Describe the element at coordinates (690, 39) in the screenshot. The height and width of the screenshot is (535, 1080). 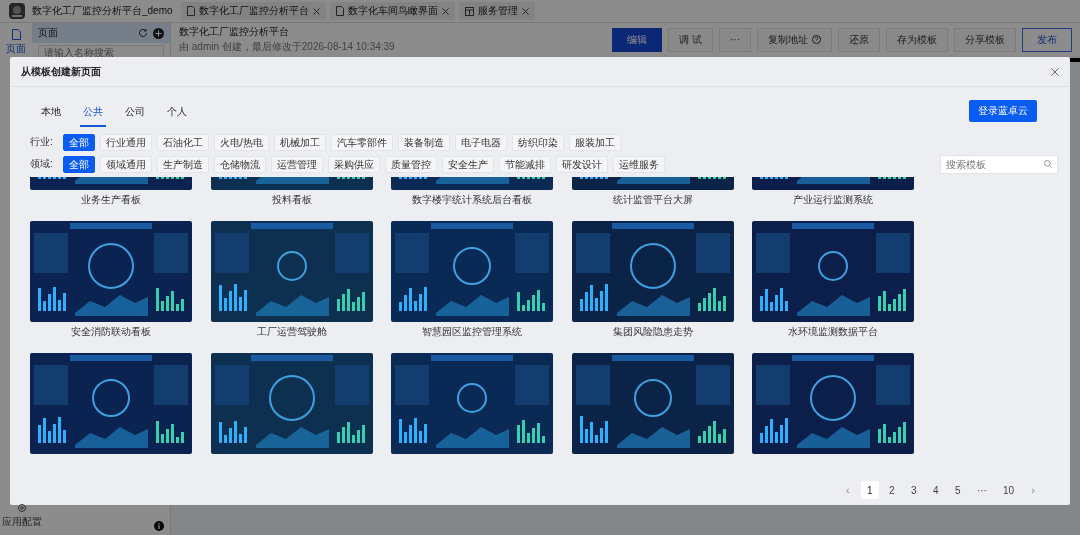
I see `toolbar-button: 调 试` at that location.